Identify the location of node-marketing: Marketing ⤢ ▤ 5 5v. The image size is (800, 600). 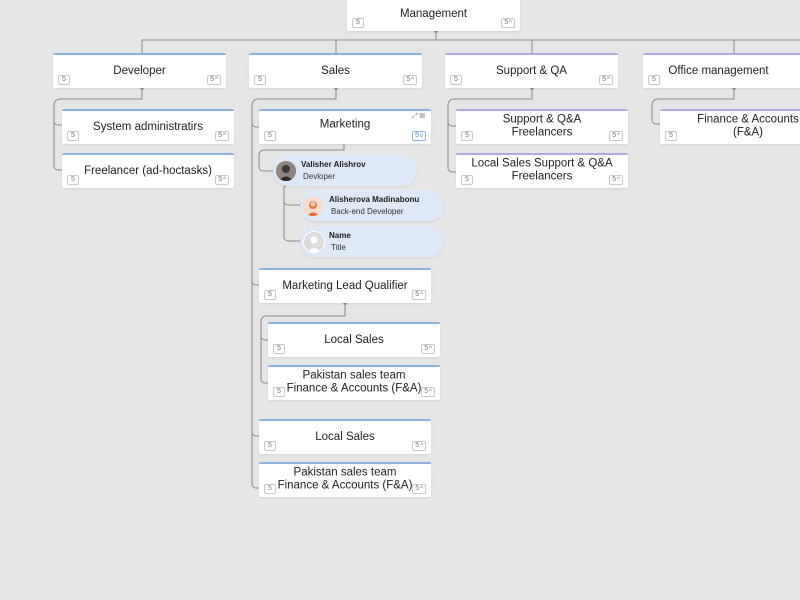
(345, 126).